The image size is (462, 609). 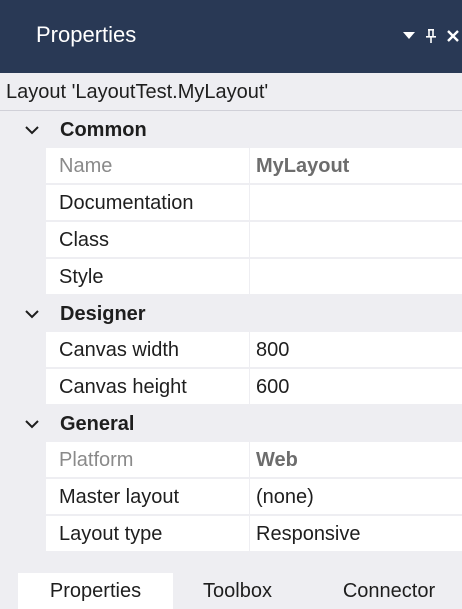 I want to click on property-name: Canvas height, so click(x=147, y=387).